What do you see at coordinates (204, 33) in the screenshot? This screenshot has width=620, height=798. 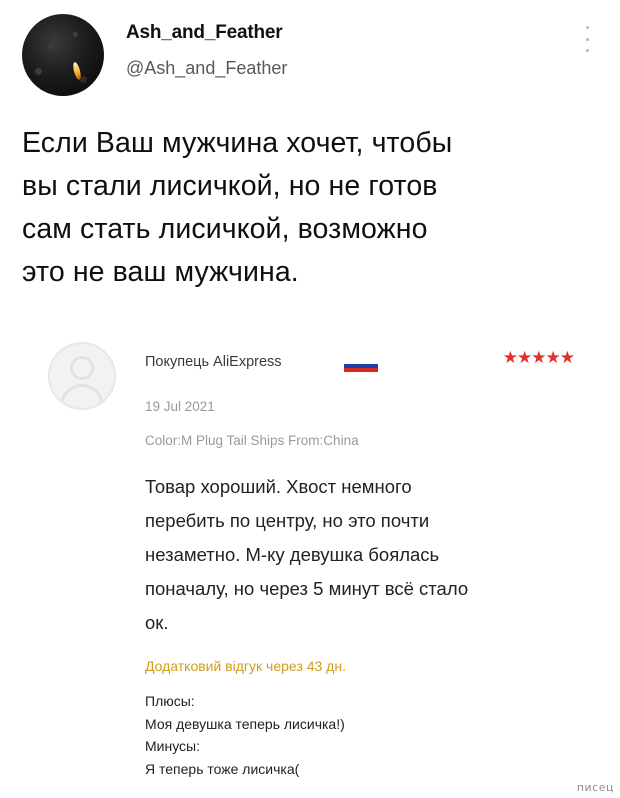 I see `display-name: Ash_and_Feather` at bounding box center [204, 33].